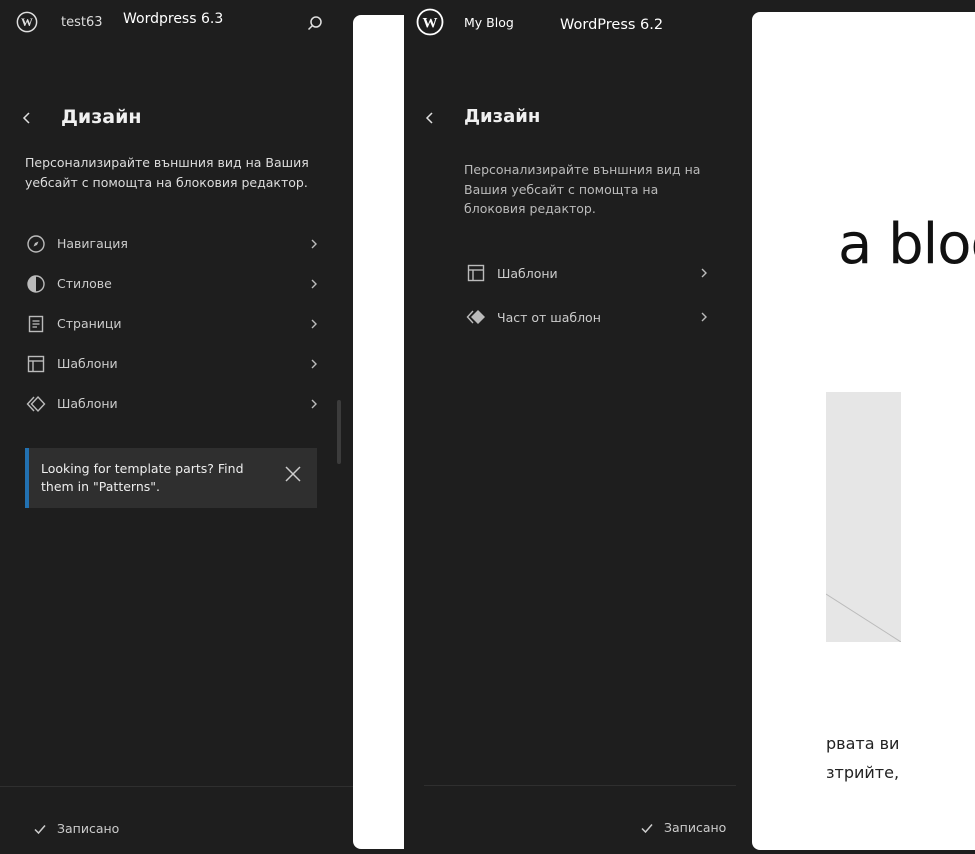 The image size is (975, 854). I want to click on preview-text-line: рвата ви, so click(863, 743).